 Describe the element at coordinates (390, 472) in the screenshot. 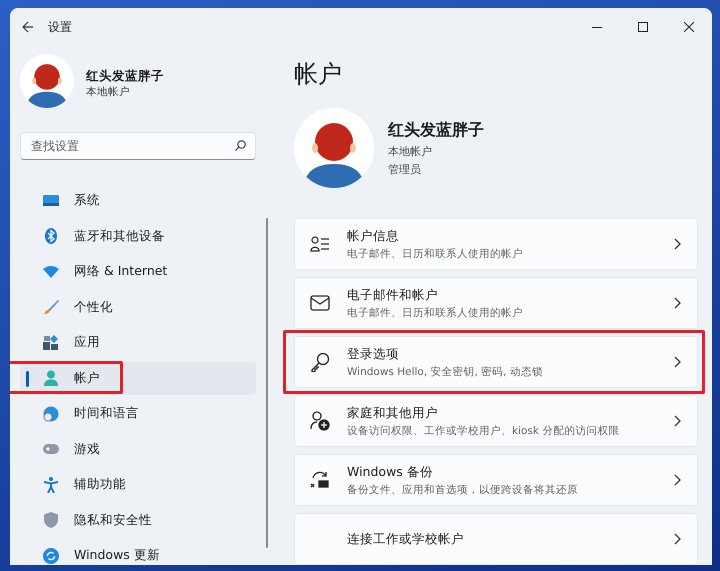

I see `card-title: Windows 备份` at that location.